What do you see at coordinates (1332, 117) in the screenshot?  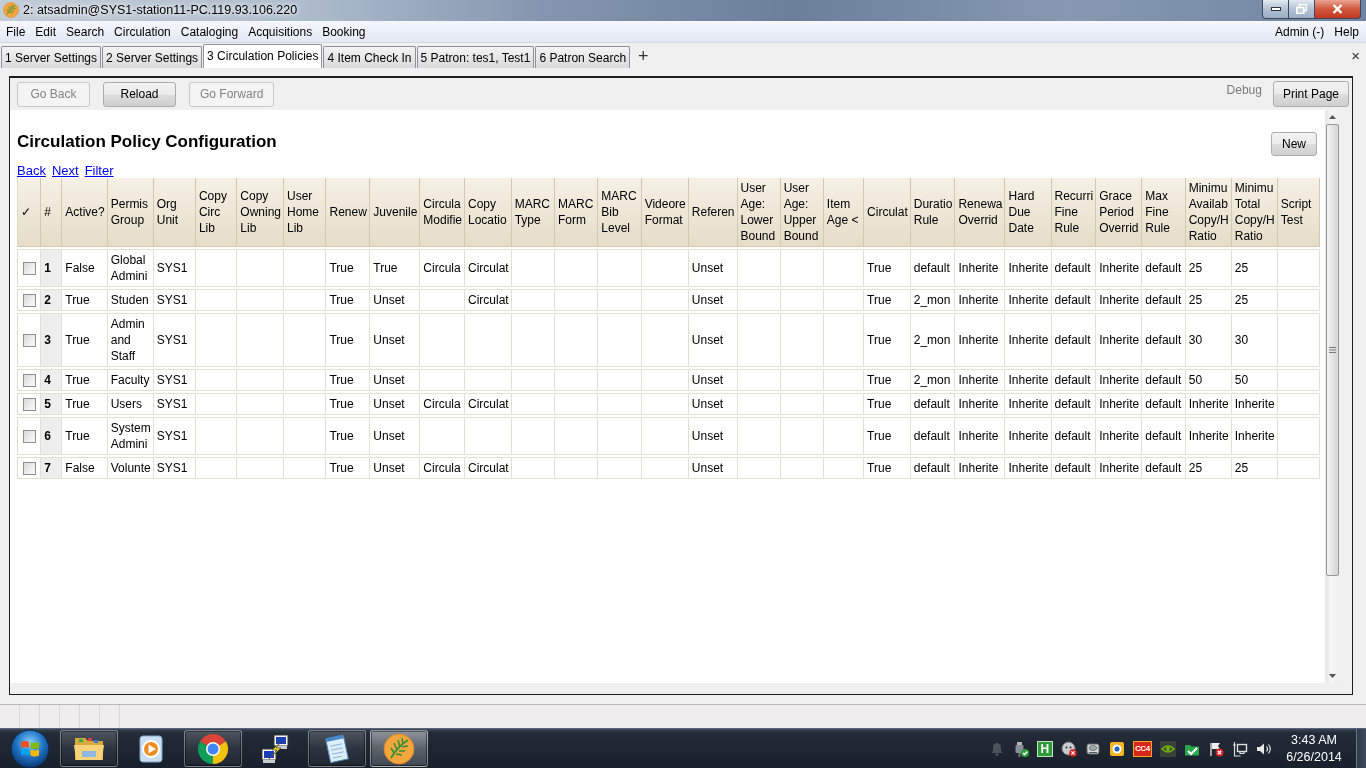 I see `caret-up-icon` at bounding box center [1332, 117].